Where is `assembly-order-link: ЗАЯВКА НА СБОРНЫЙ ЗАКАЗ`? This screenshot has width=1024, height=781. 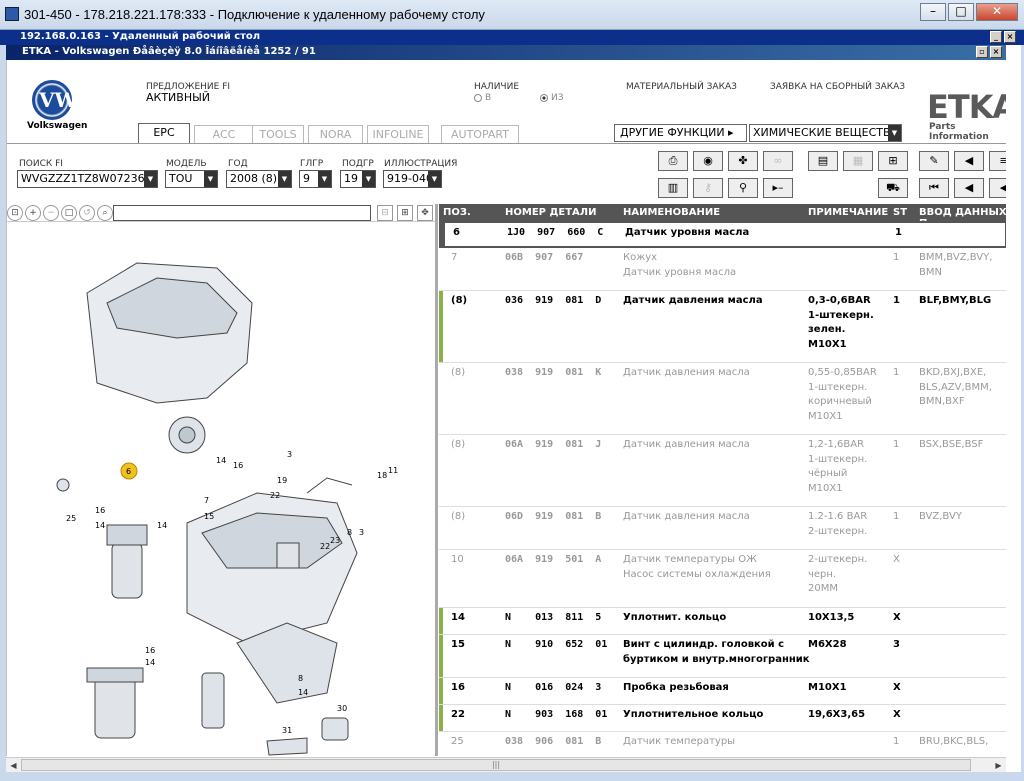 assembly-order-link: ЗАЯВКА НА СБОРНЫЙ ЗАКАЗ is located at coordinates (837, 87).